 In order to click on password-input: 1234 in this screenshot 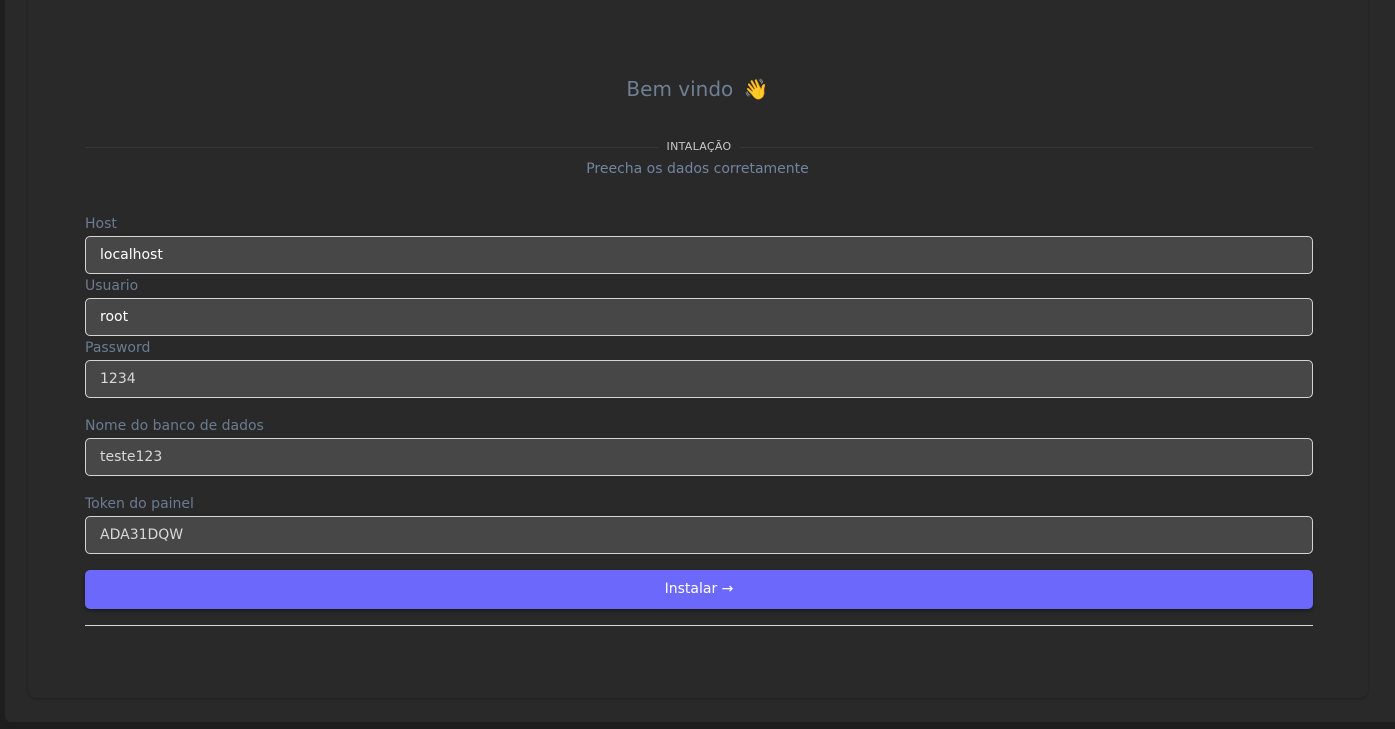, I will do `click(699, 379)`.